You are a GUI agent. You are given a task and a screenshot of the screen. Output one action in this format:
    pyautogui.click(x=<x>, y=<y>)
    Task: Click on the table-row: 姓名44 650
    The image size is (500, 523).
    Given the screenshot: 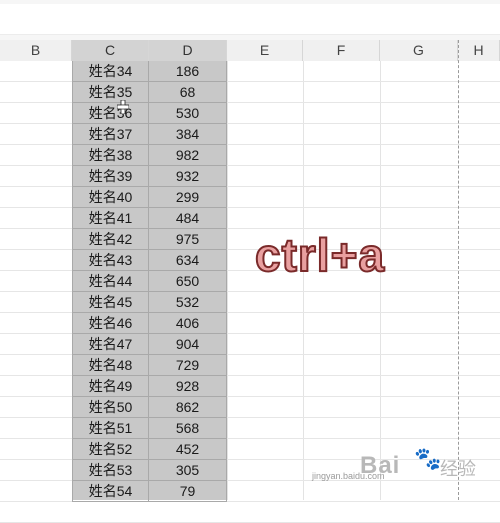 What is the action you would take?
    pyautogui.click(x=149, y=281)
    